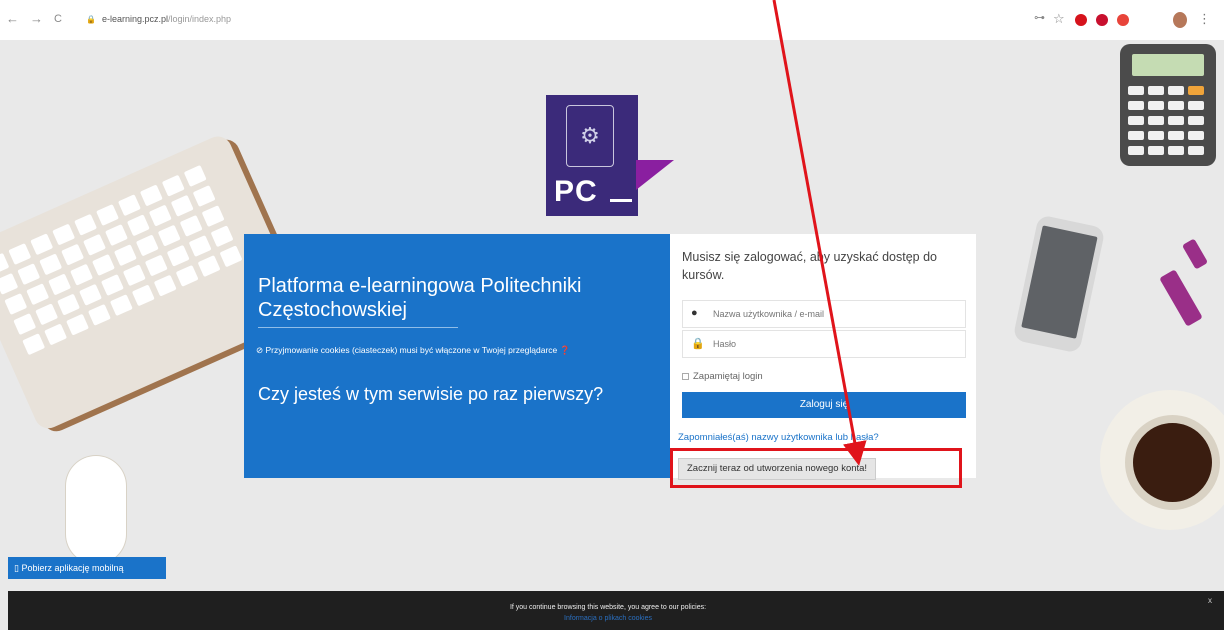  Describe the element at coordinates (16, 568) in the screenshot. I see `mobile-phone-icon: ▯` at that location.